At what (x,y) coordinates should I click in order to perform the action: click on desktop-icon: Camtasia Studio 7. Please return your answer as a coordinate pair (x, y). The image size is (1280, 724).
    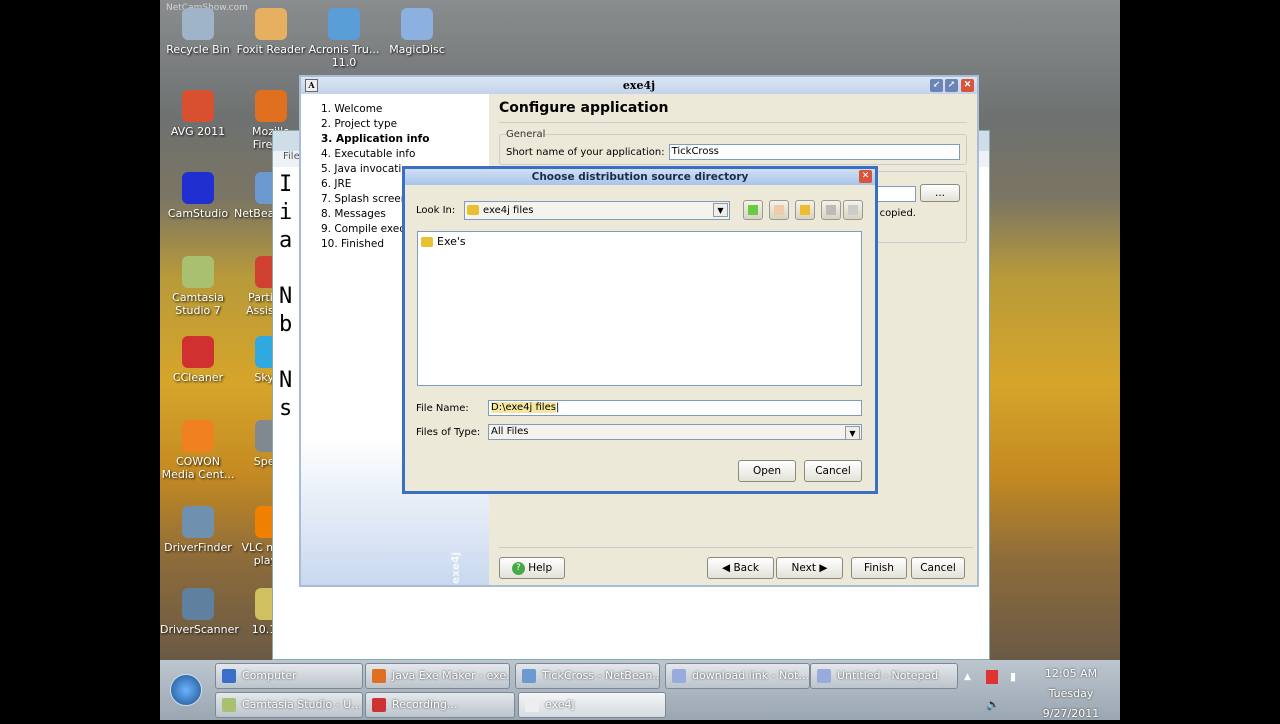
    Looking at the image, I should click on (198, 286).